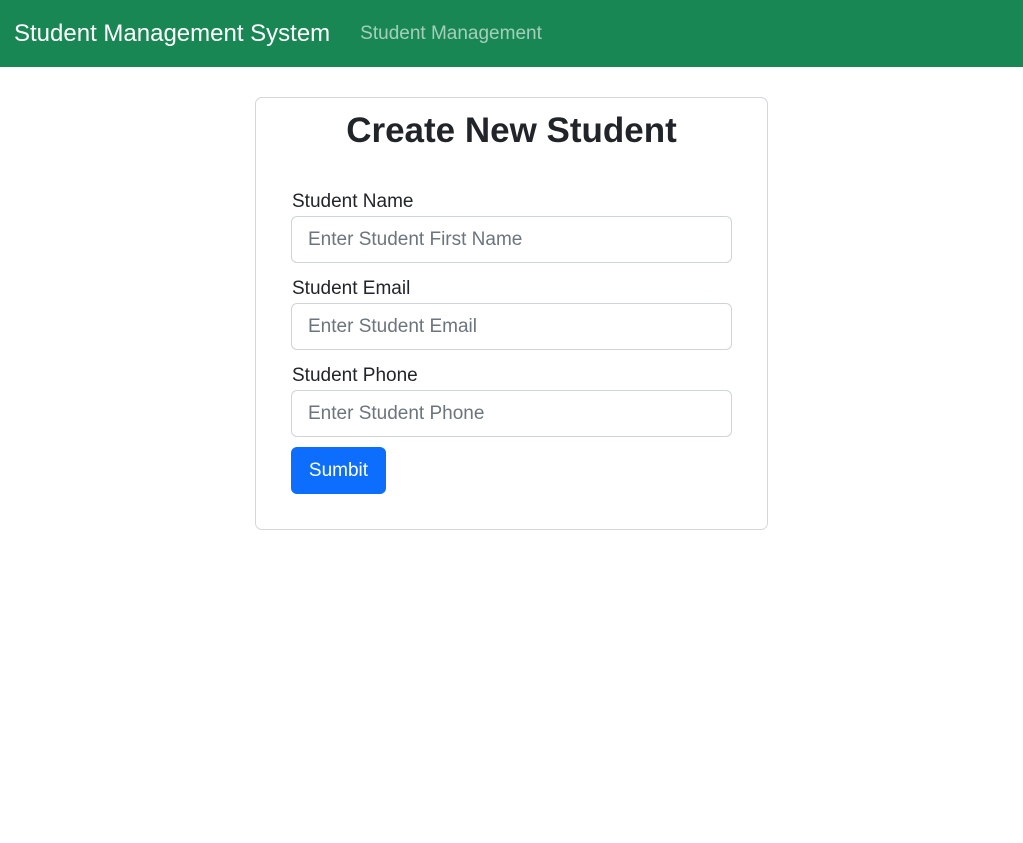  I want to click on student-email-input, so click(511, 326).